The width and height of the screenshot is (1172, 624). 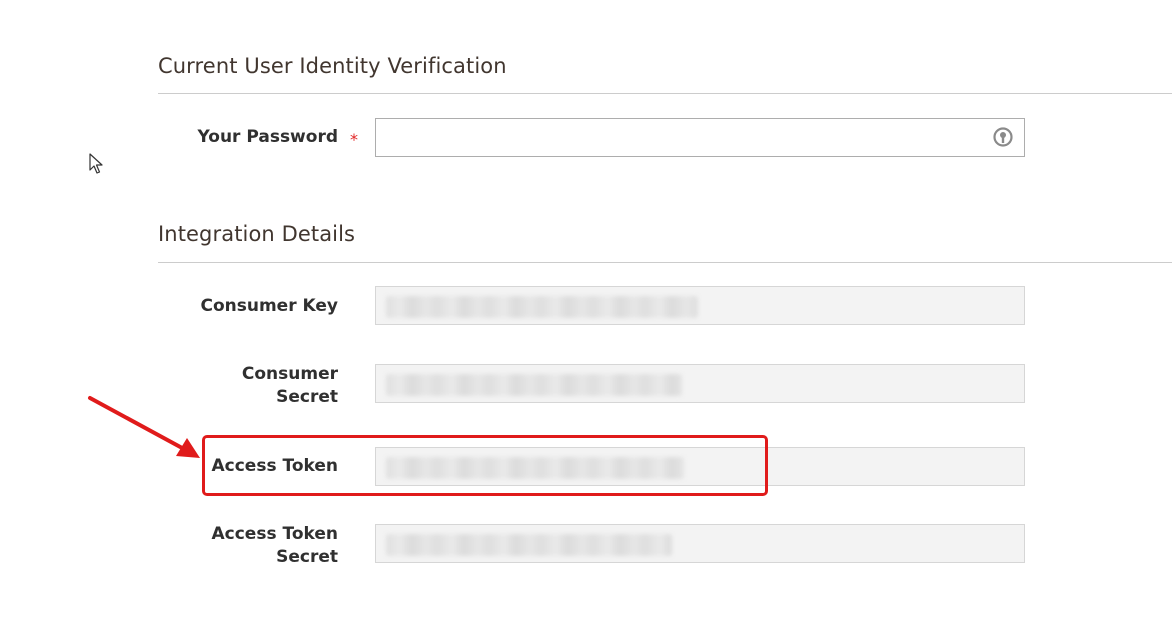 What do you see at coordinates (267, 137) in the screenshot?
I see `password-label: Your Password` at bounding box center [267, 137].